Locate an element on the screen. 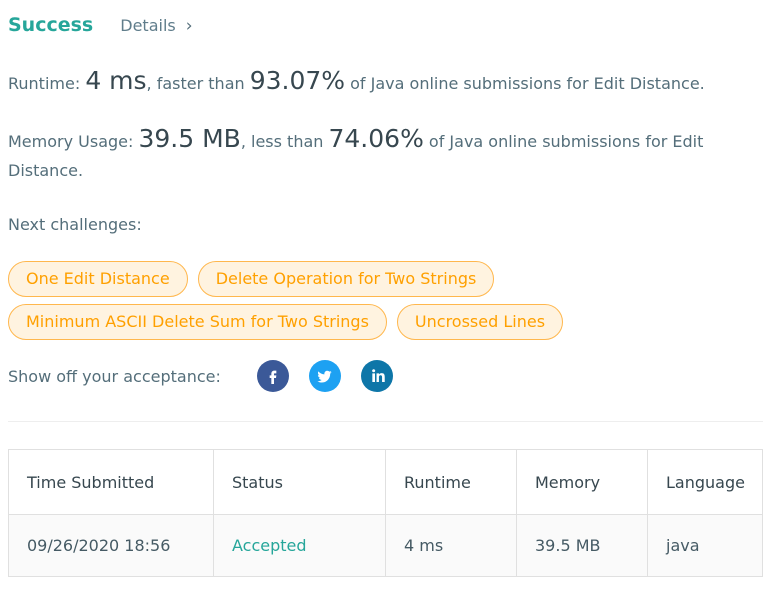  runtime-prefix: Runtime: is located at coordinates (47, 83).